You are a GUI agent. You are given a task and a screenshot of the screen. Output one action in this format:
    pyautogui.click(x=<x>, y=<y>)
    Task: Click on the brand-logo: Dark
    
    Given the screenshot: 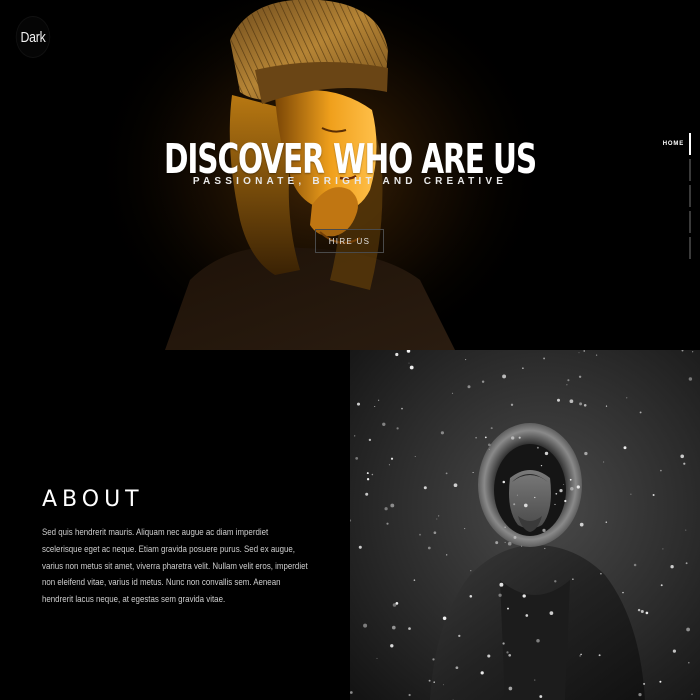 What is the action you would take?
    pyautogui.click(x=33, y=37)
    